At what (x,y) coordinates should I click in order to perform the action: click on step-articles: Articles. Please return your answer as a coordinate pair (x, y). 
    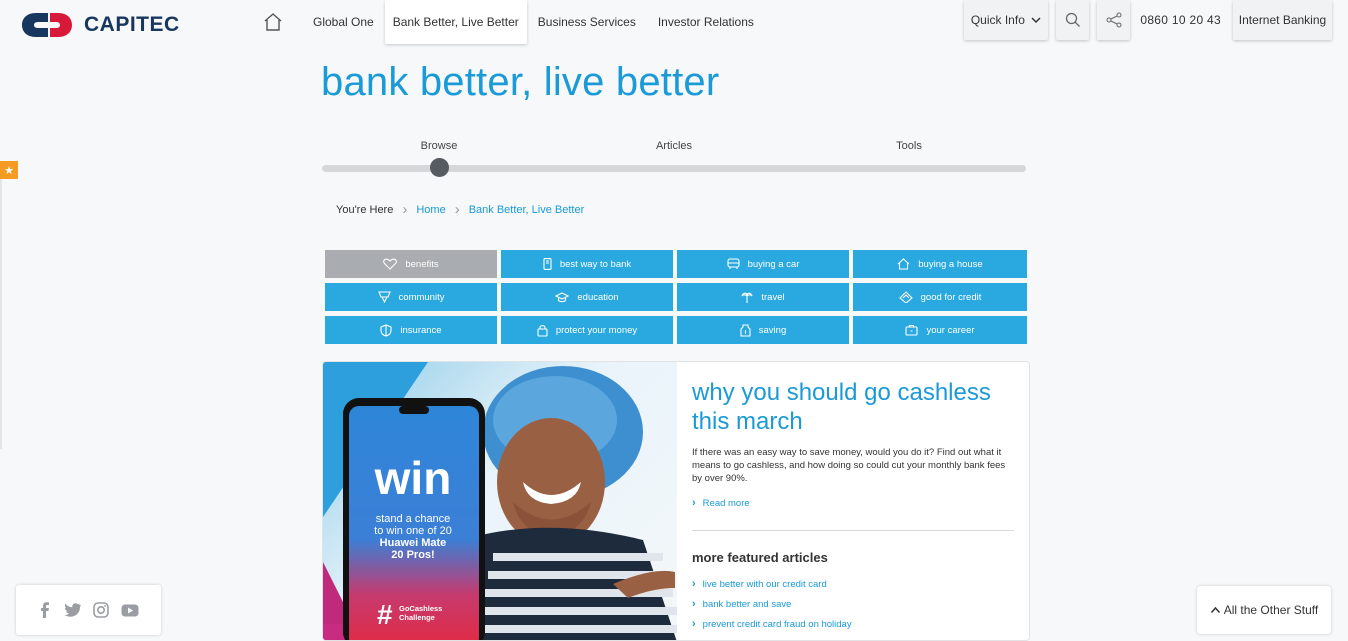
    Looking at the image, I should click on (674, 146).